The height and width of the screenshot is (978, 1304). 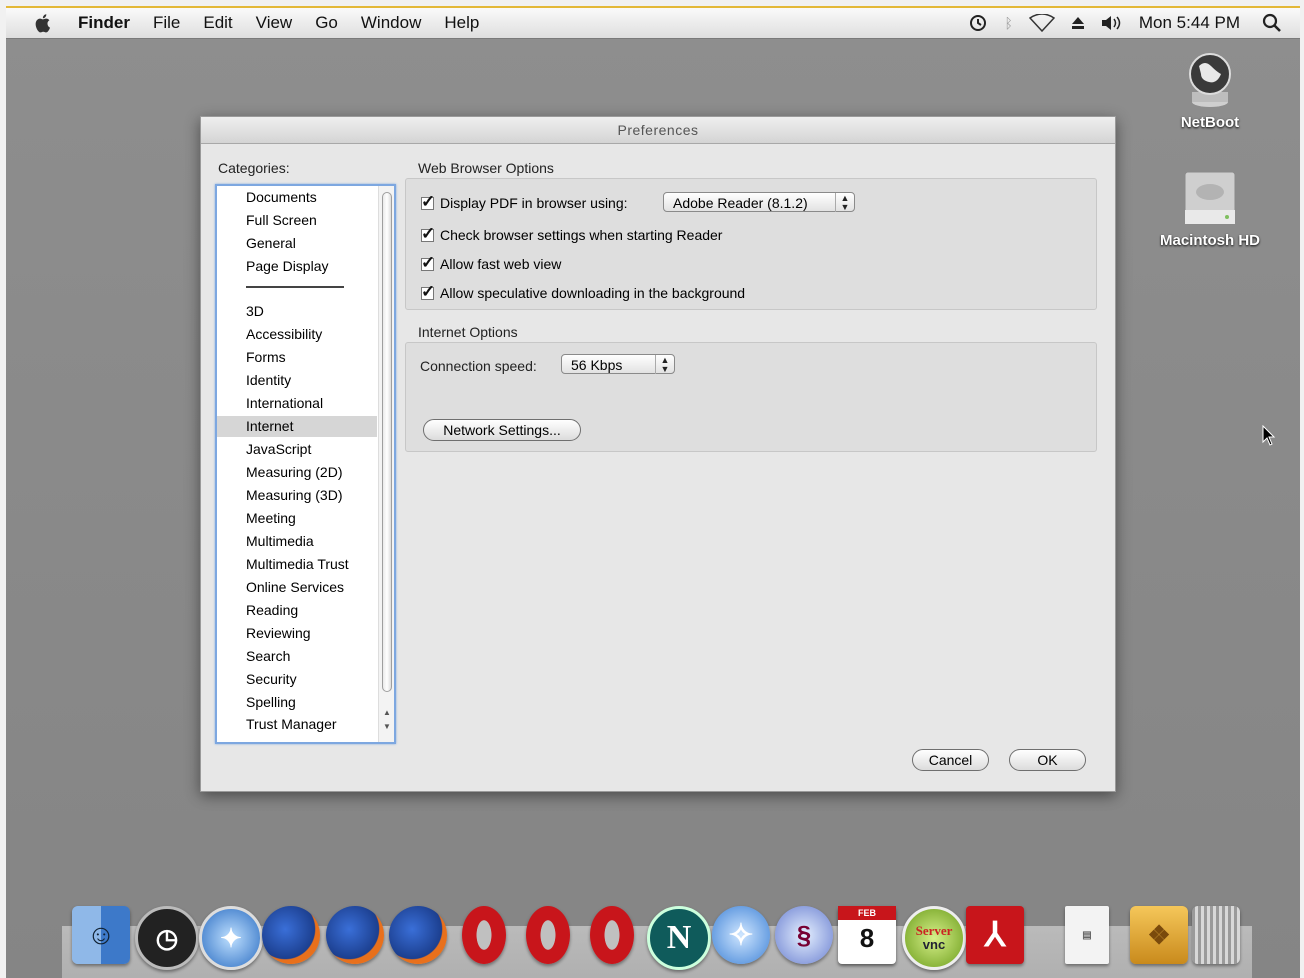 What do you see at coordinates (867, 913) in the screenshot?
I see `ical-month: FEB` at bounding box center [867, 913].